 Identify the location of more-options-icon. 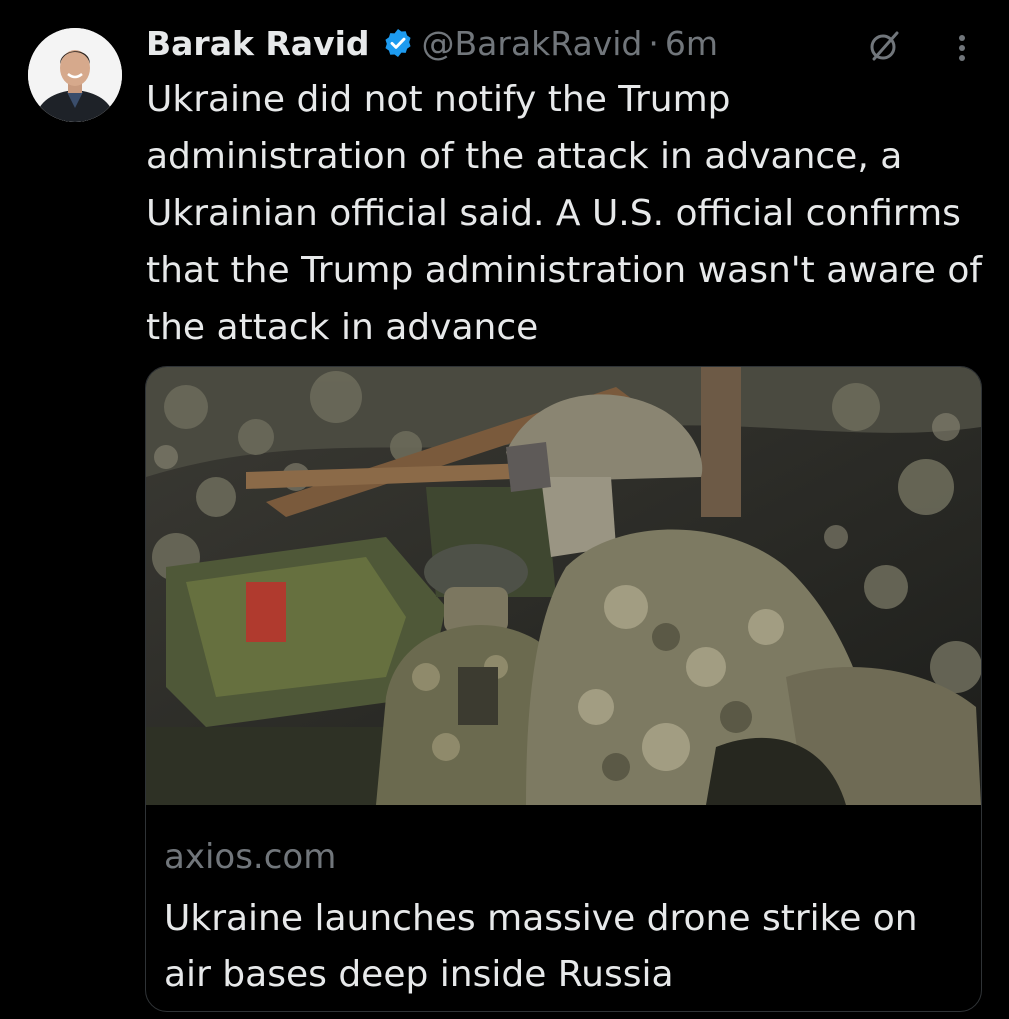
(962, 48).